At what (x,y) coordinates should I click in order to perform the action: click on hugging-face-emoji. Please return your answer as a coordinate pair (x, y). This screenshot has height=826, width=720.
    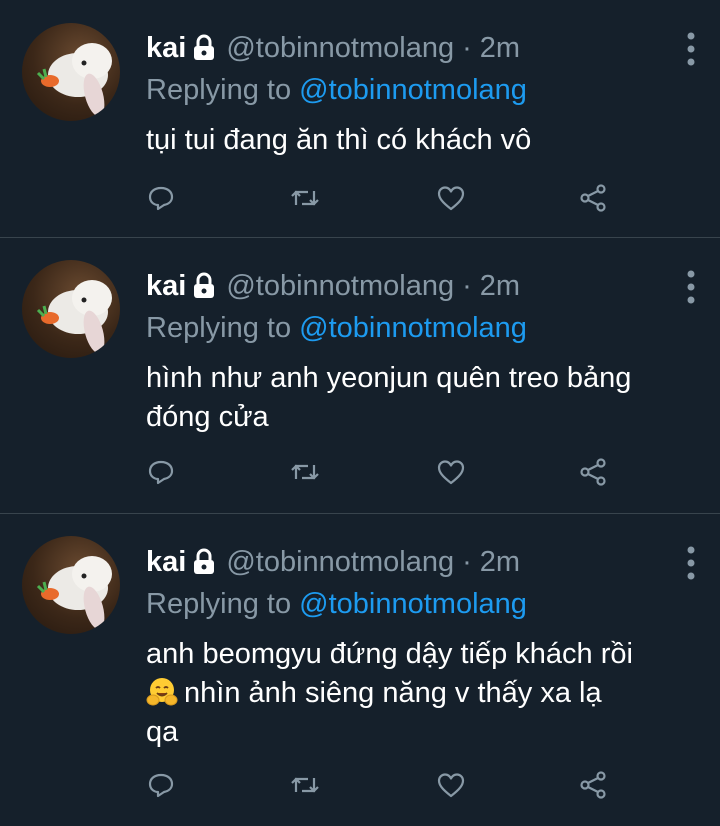
    Looking at the image, I should click on (162, 692).